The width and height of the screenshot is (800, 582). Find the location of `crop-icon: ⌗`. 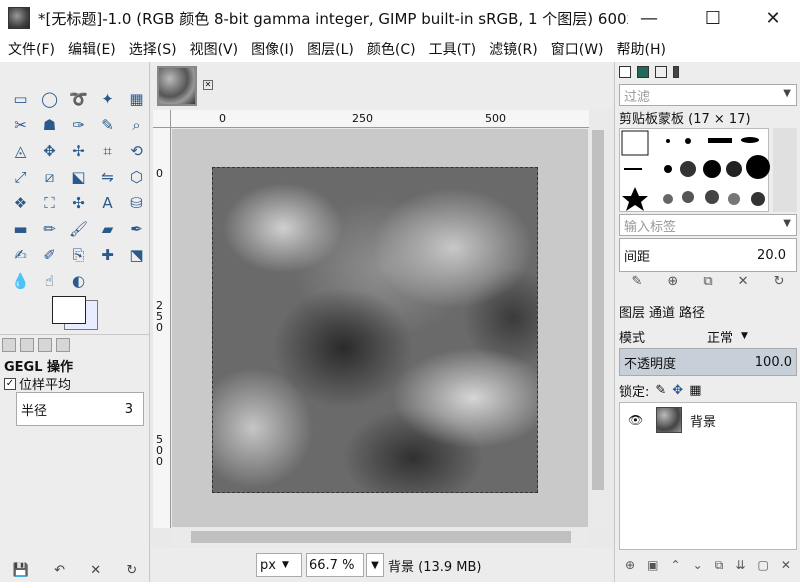

crop-icon: ⌗ is located at coordinates (107, 151).